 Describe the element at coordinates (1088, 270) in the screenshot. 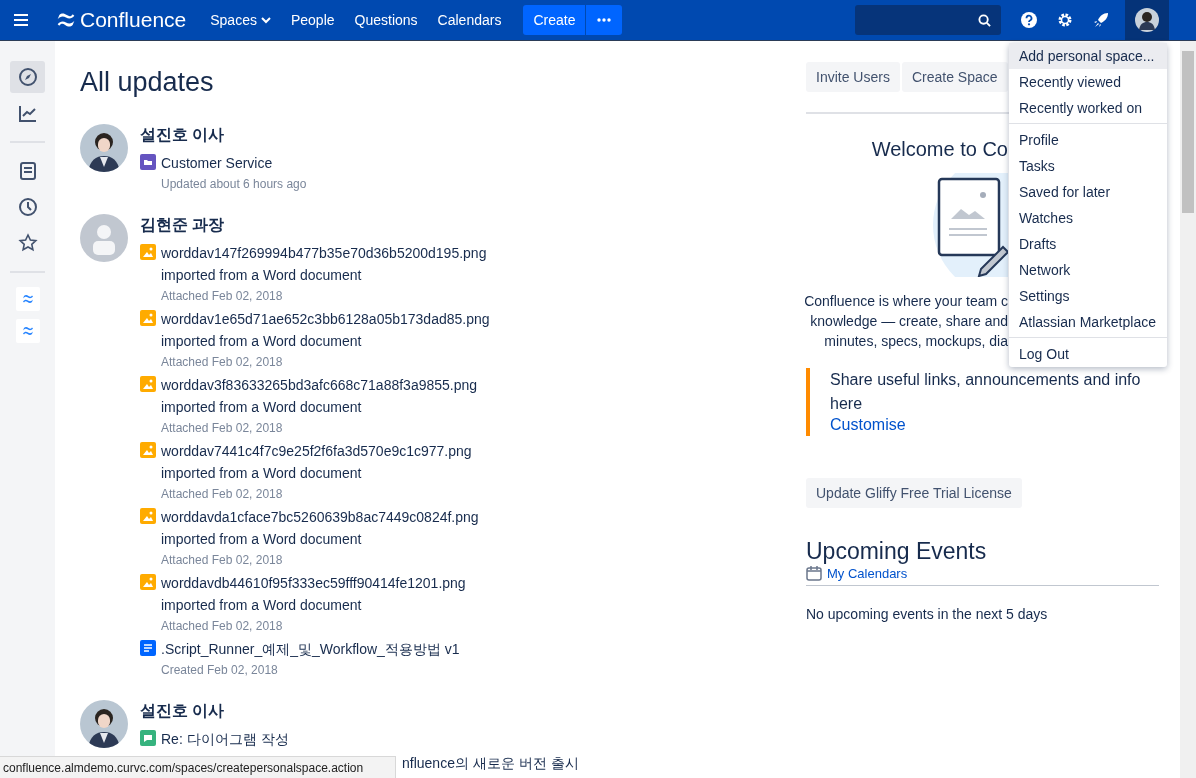

I see `menu-item: Network` at that location.